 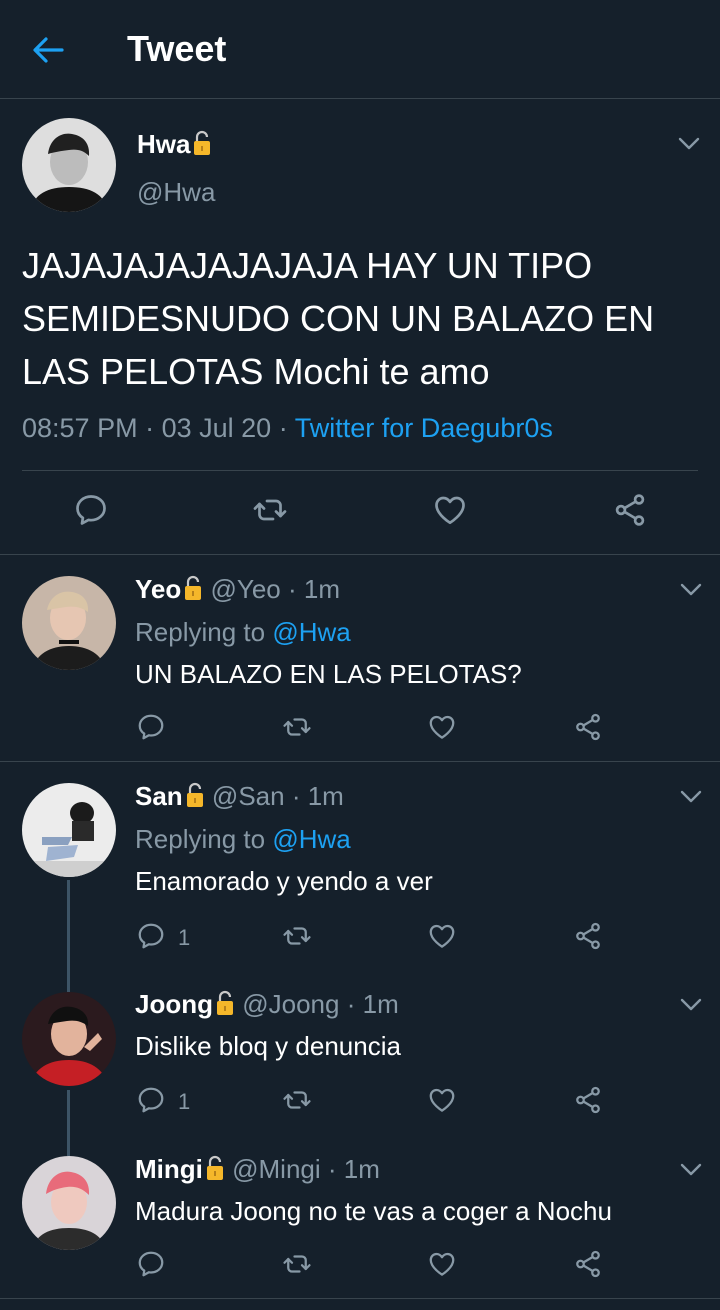 What do you see at coordinates (268, 1046) in the screenshot?
I see `reply-text: Dislike bloq y denuncia` at bounding box center [268, 1046].